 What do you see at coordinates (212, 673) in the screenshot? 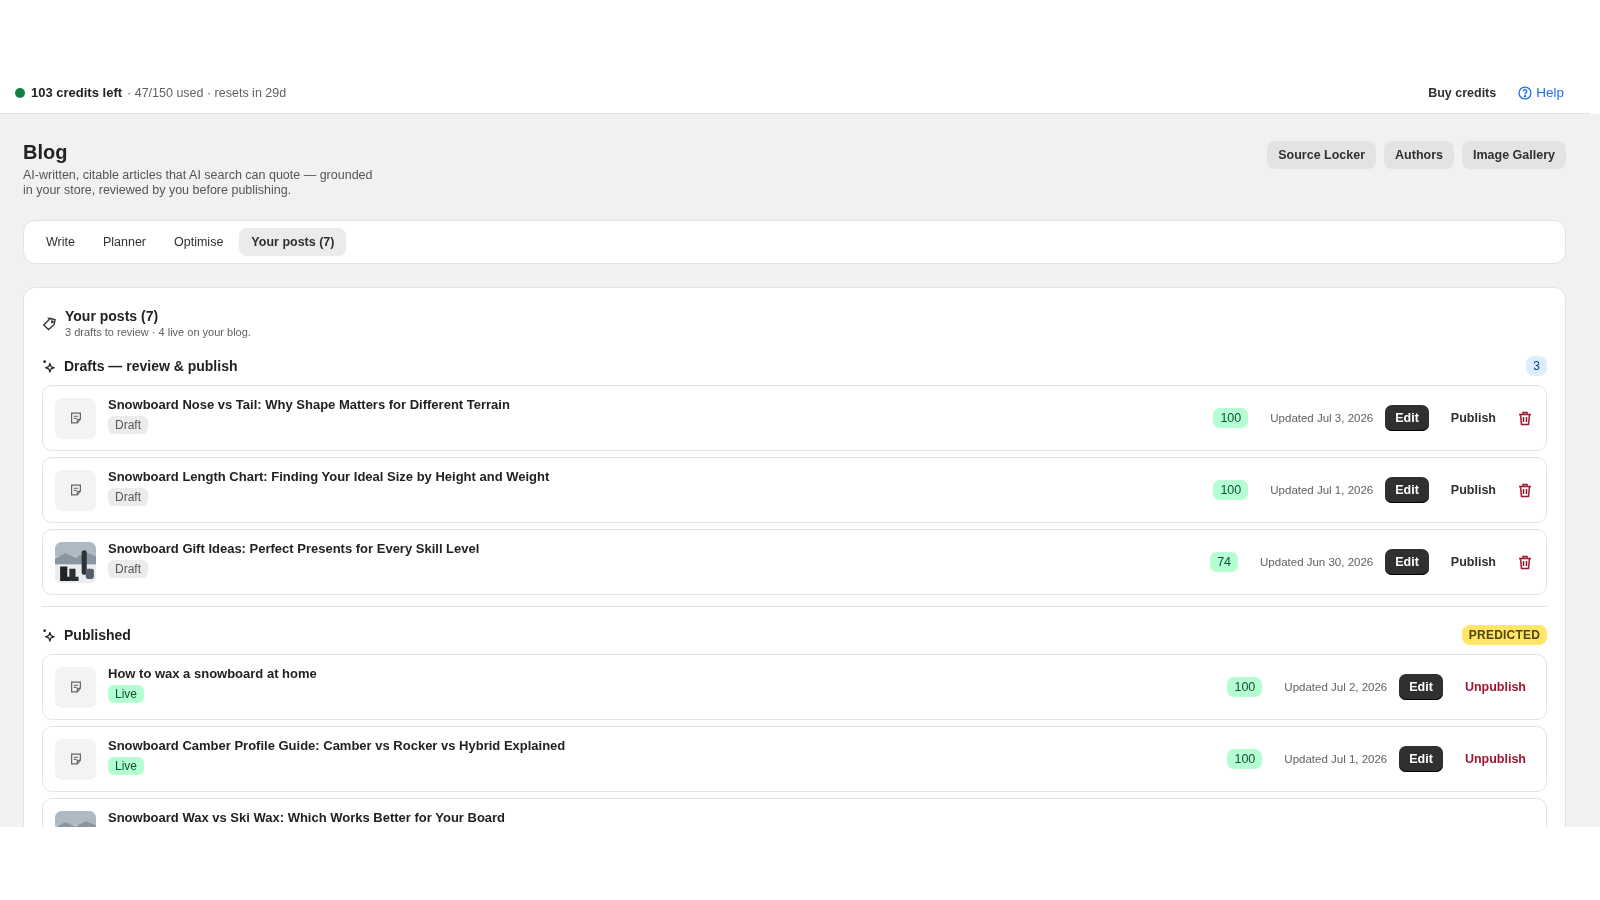
I see `post-title: How to wax a snowboard at home` at bounding box center [212, 673].